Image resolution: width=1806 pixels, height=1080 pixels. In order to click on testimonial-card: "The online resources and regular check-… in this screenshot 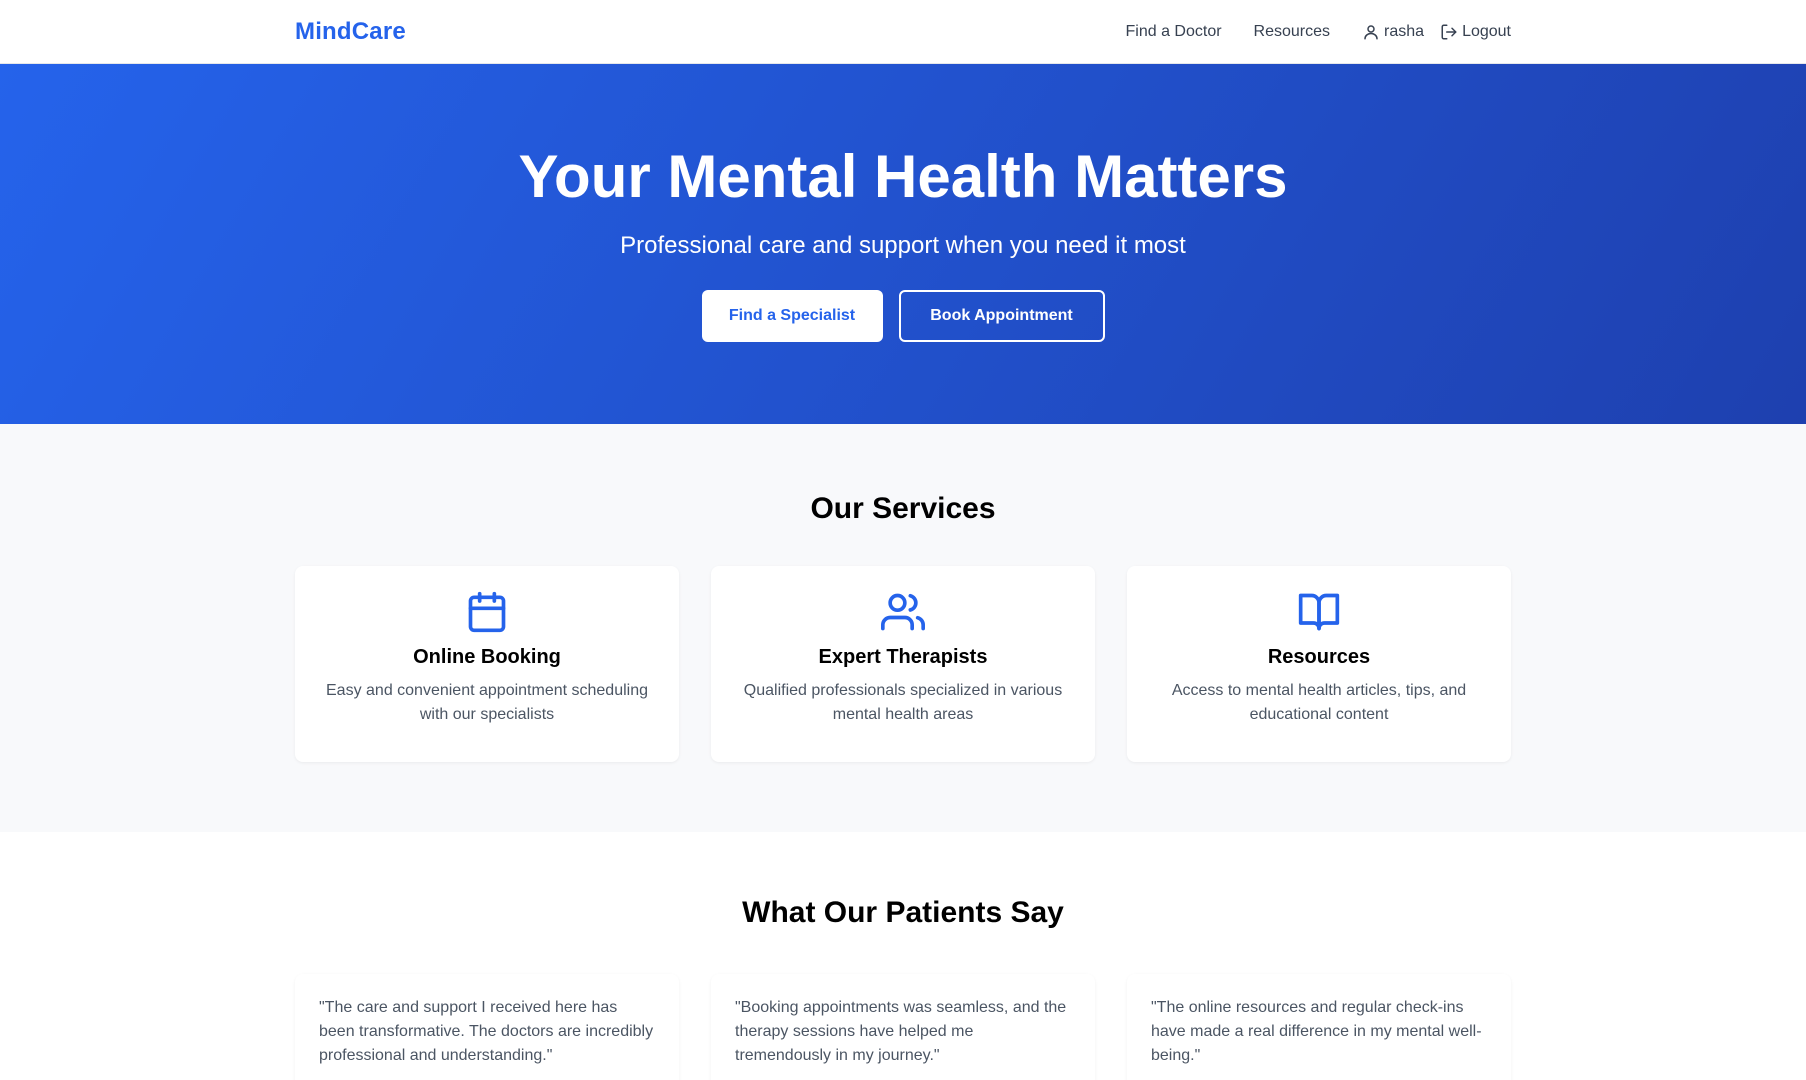, I will do `click(1319, 1027)`.